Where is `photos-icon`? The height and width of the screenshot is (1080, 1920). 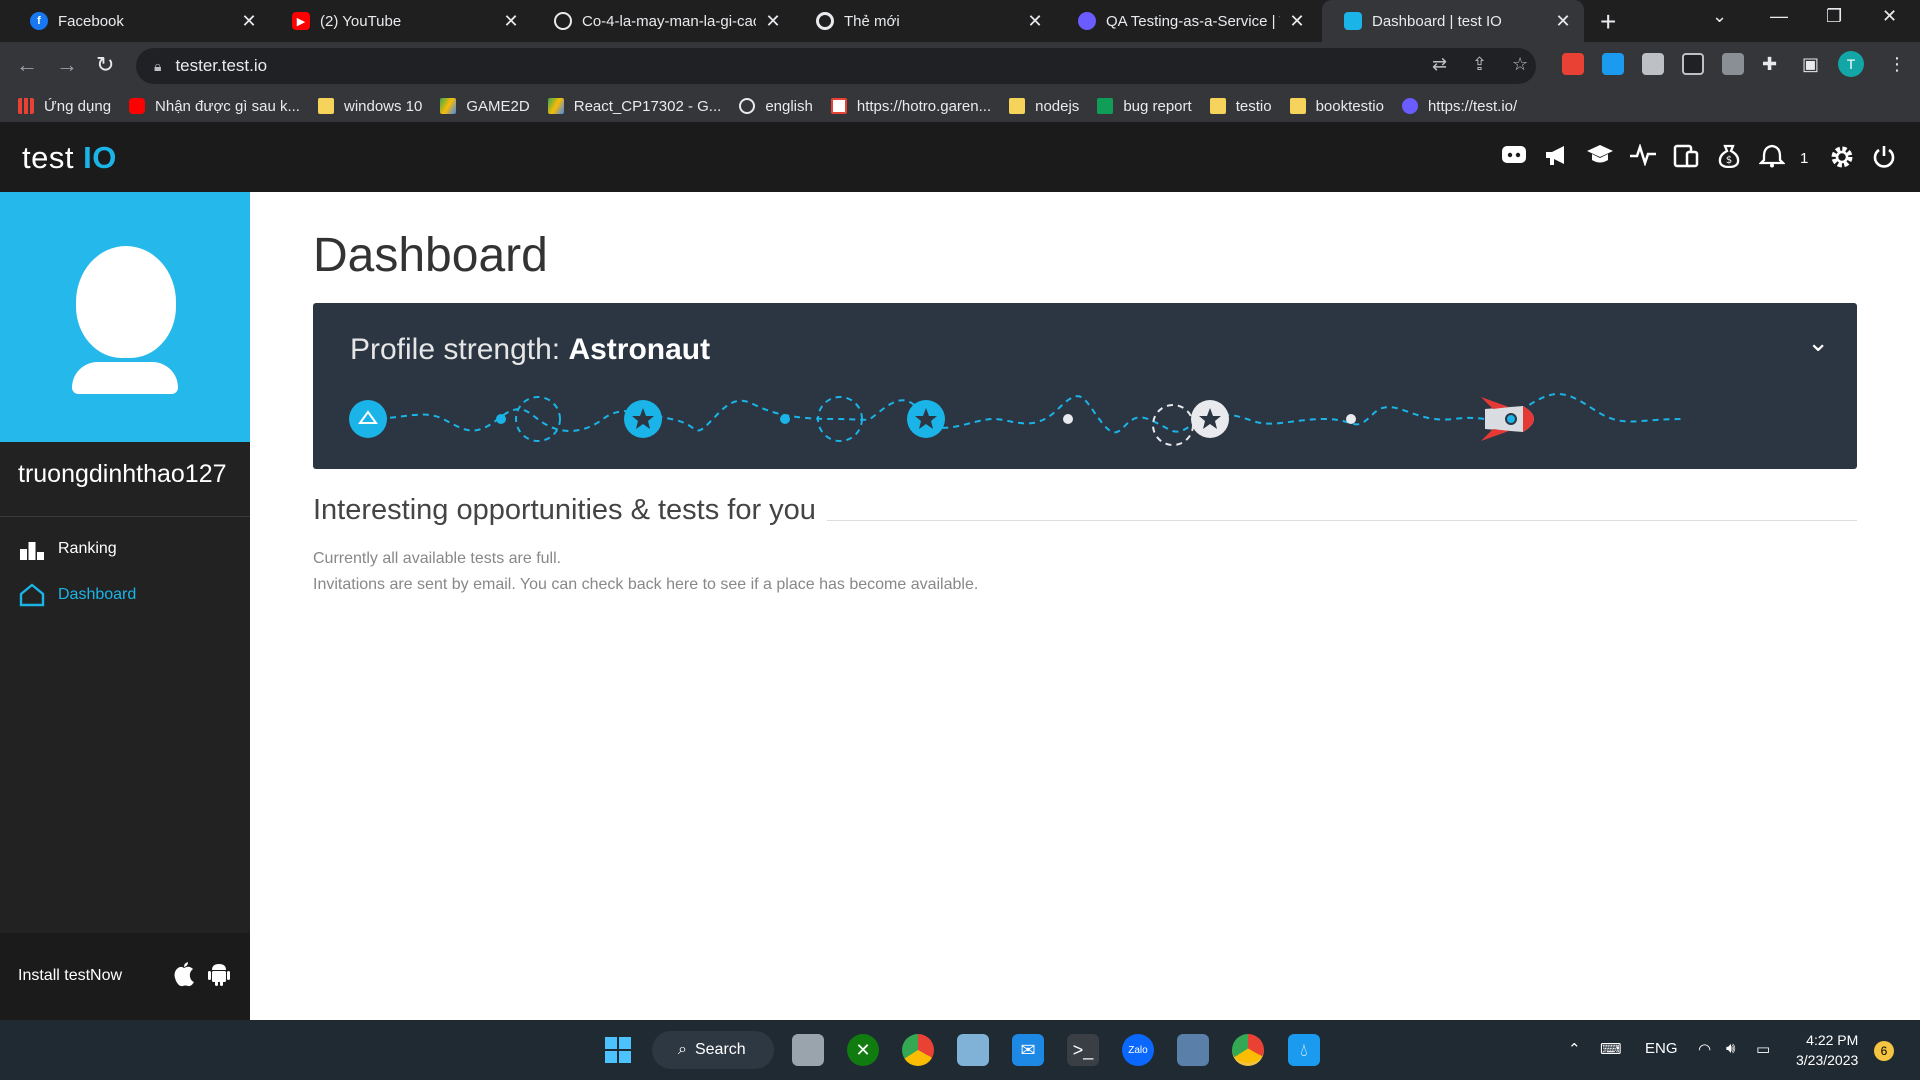
photos-icon is located at coordinates (973, 1050).